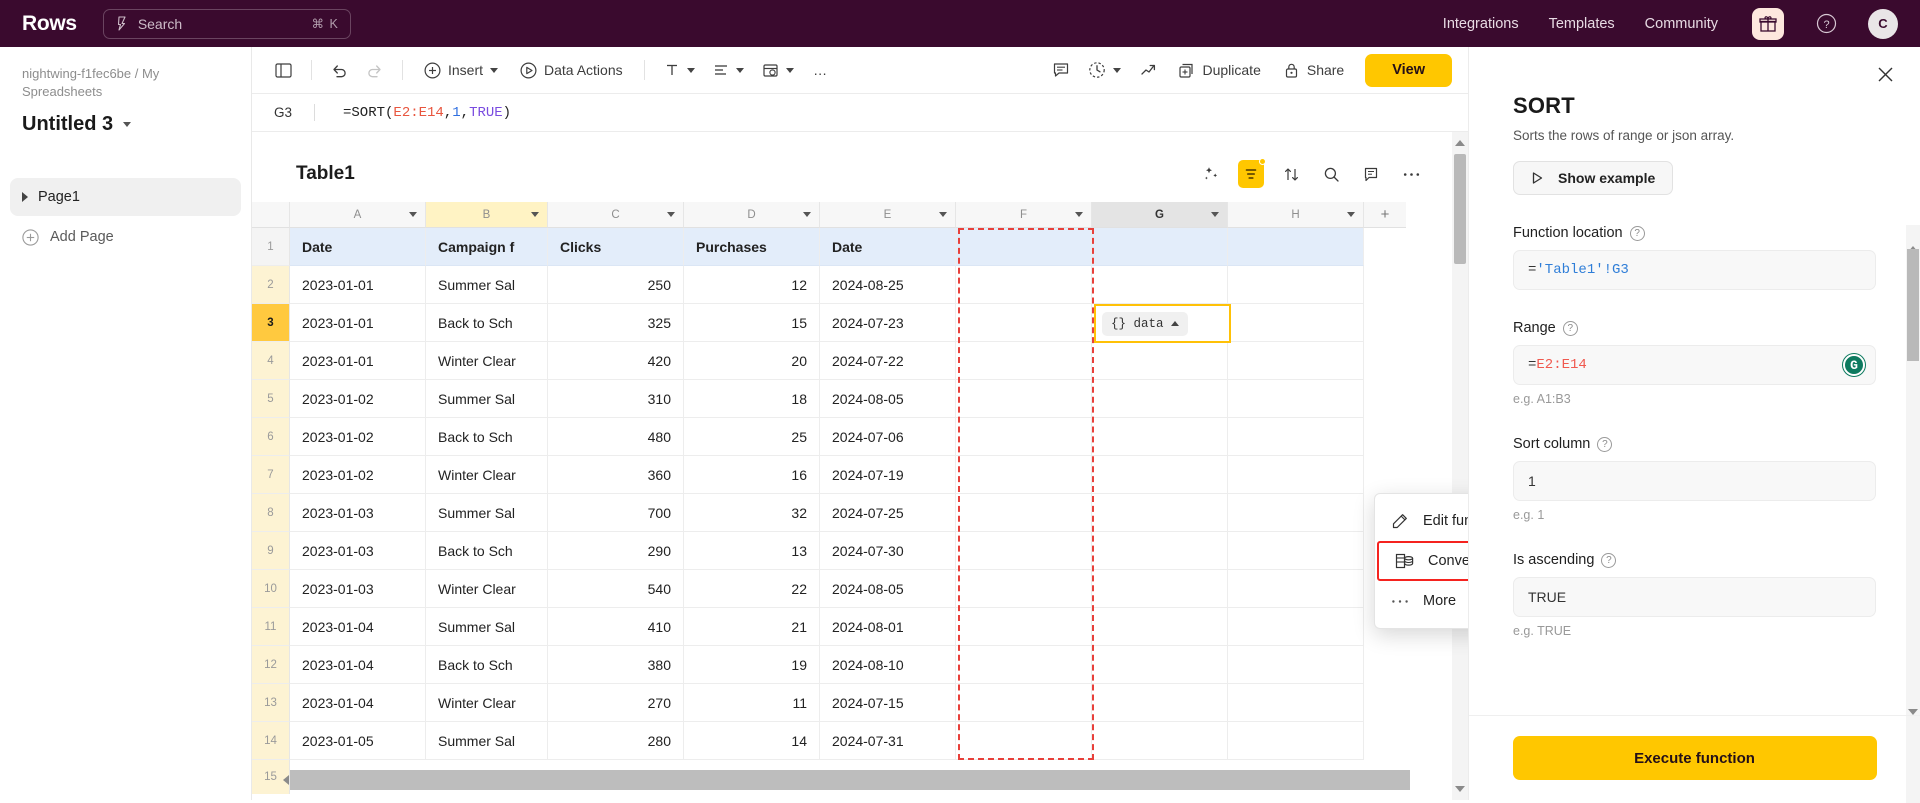 This screenshot has height=803, width=1920. What do you see at coordinates (1024, 551) in the screenshot?
I see `cell-f9` at bounding box center [1024, 551].